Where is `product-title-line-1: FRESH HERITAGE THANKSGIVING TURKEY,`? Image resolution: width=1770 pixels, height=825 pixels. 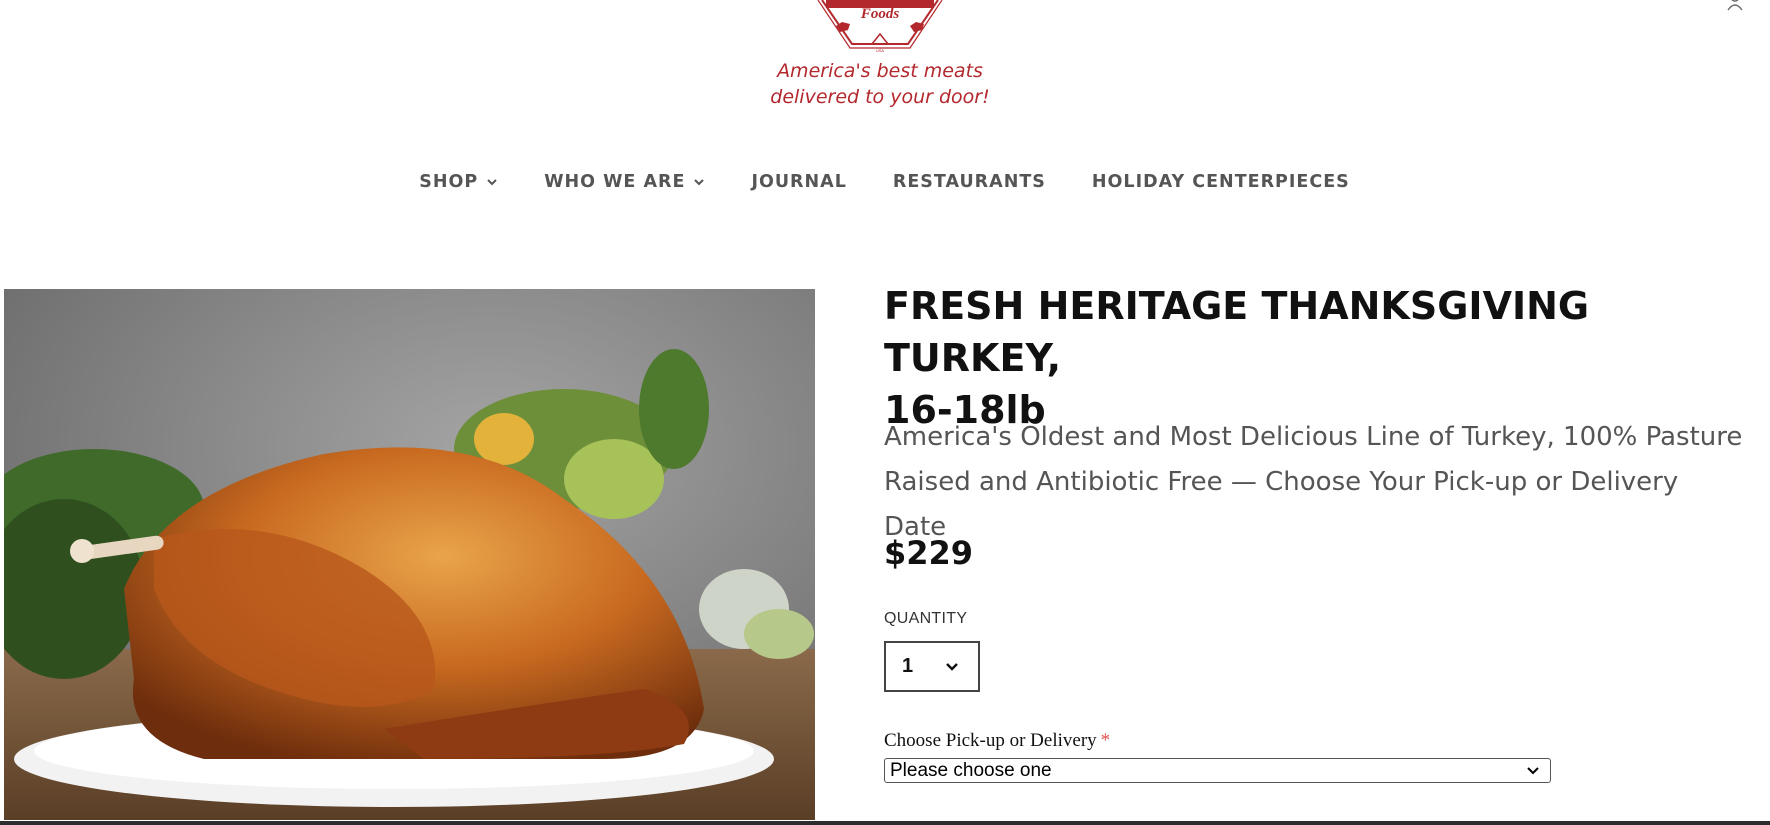 product-title-line-1: FRESH HERITAGE THANKSGIVING TURKEY, is located at coordinates (1237, 332).